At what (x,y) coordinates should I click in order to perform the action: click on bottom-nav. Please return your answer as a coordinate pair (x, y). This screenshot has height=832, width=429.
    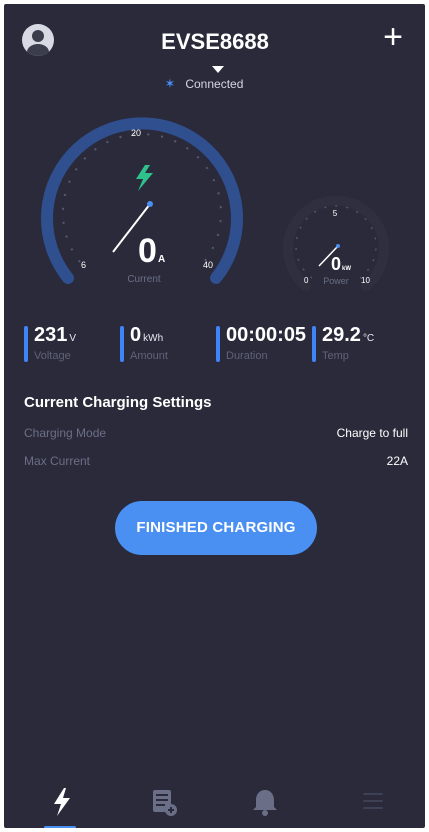
    Looking at the image, I should click on (214, 801).